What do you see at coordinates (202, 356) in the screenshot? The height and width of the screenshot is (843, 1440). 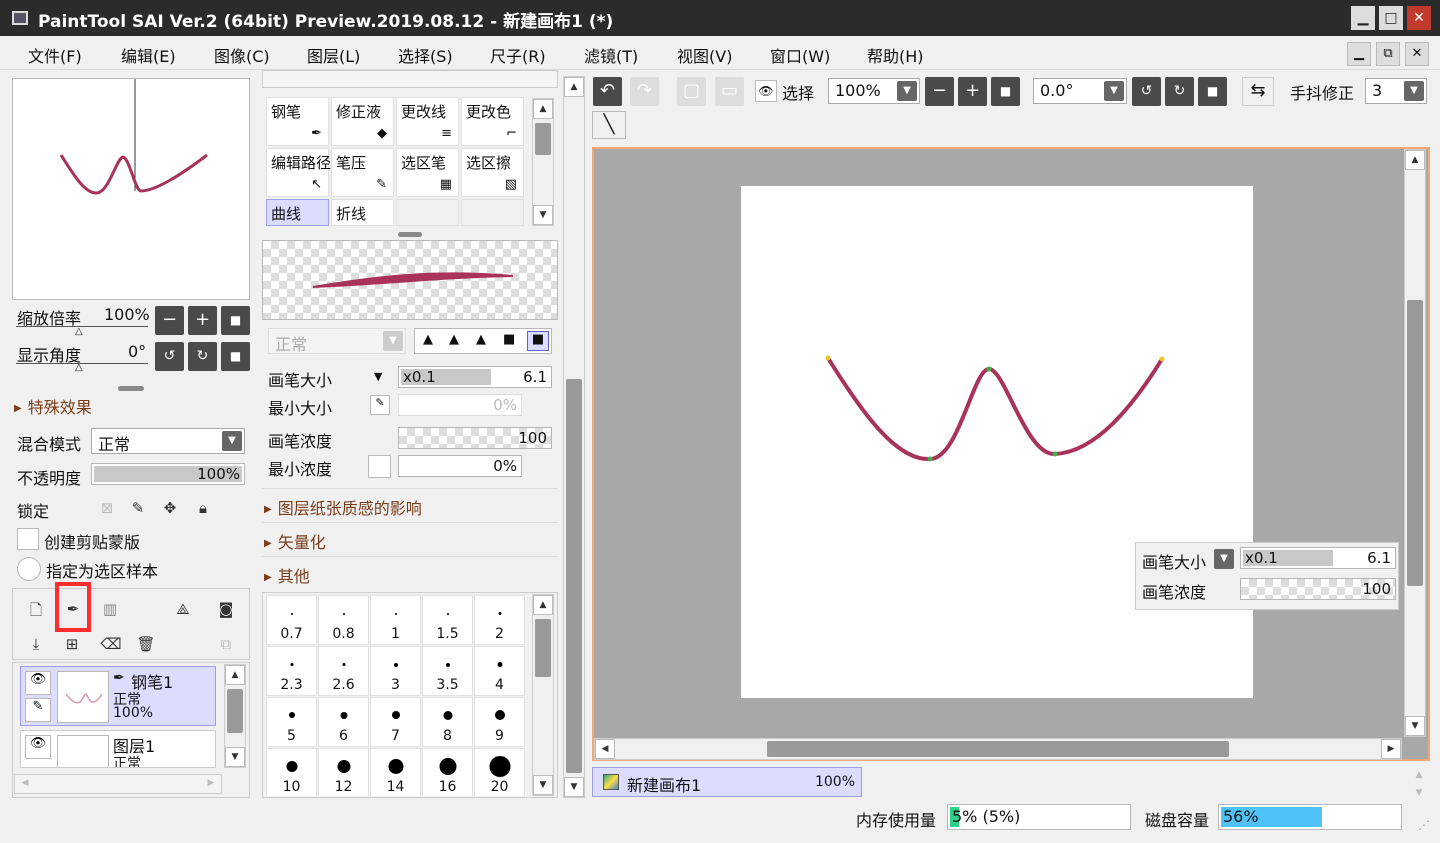 I see `rotate-right-button: ↻` at bounding box center [202, 356].